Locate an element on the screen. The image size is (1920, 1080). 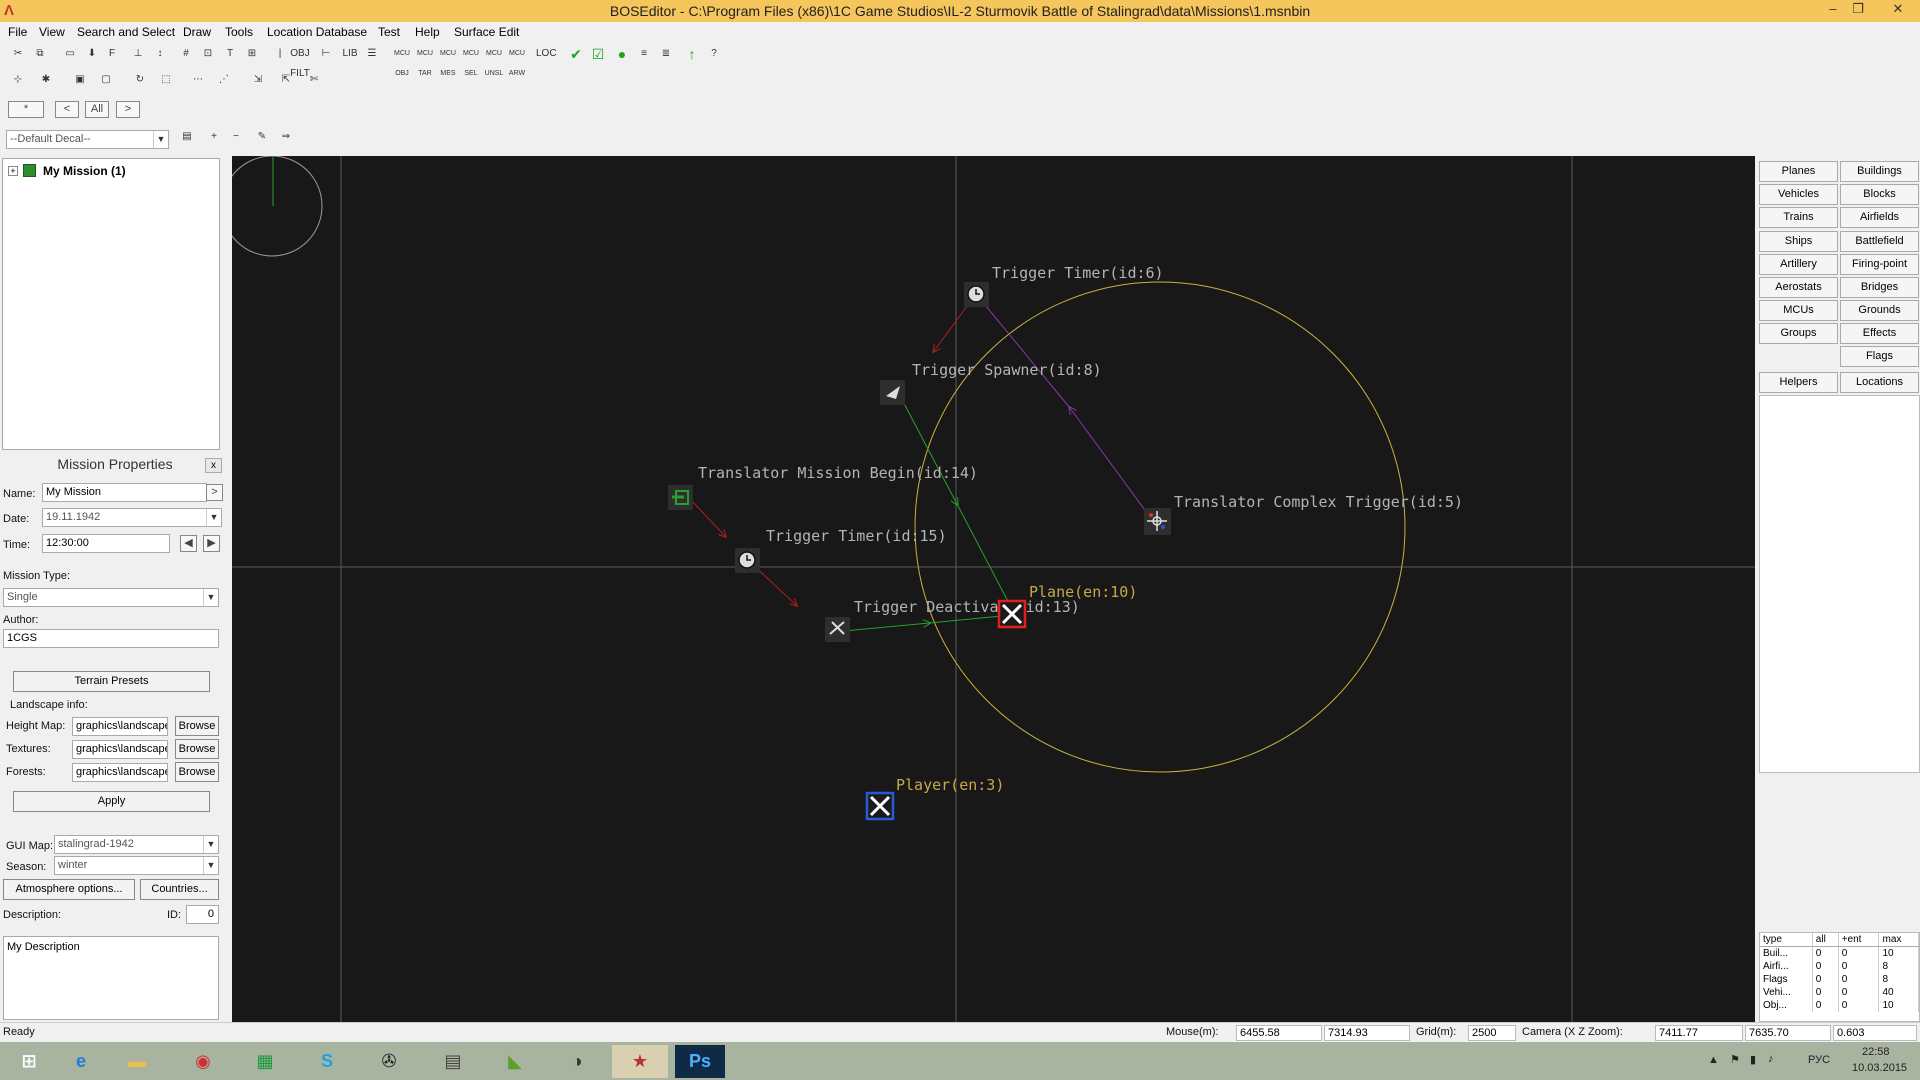
grid-icon: # is located at coordinates (186, 54).